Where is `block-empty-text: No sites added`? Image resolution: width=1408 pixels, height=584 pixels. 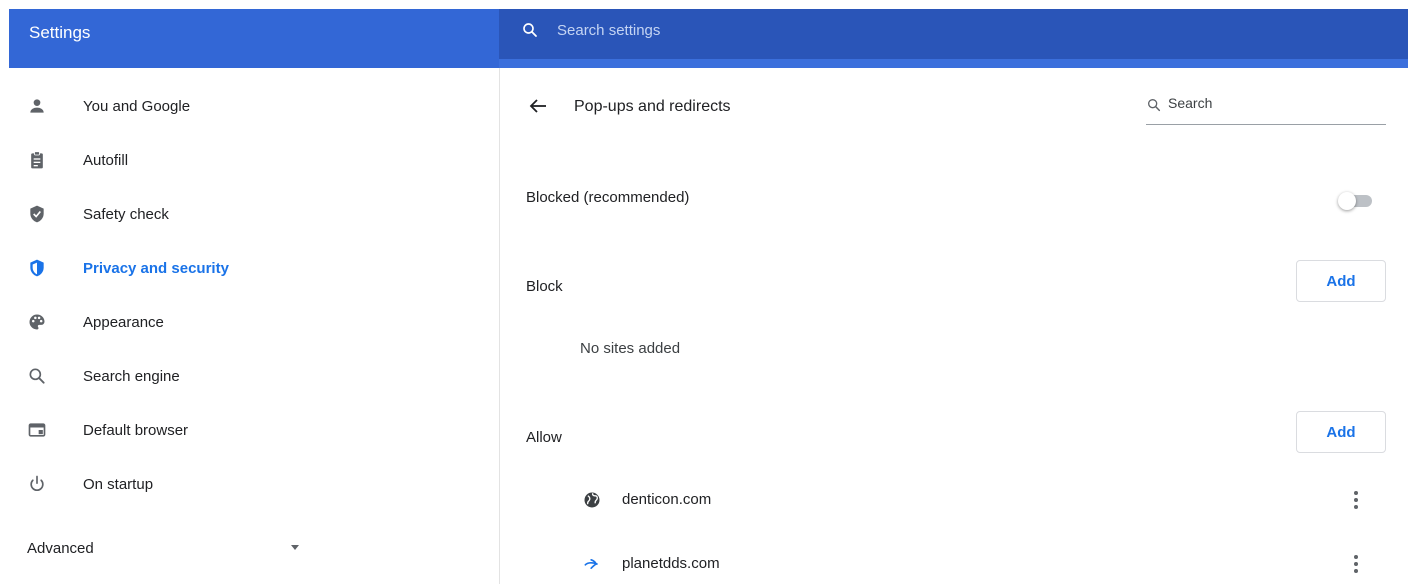 block-empty-text: No sites added is located at coordinates (630, 348).